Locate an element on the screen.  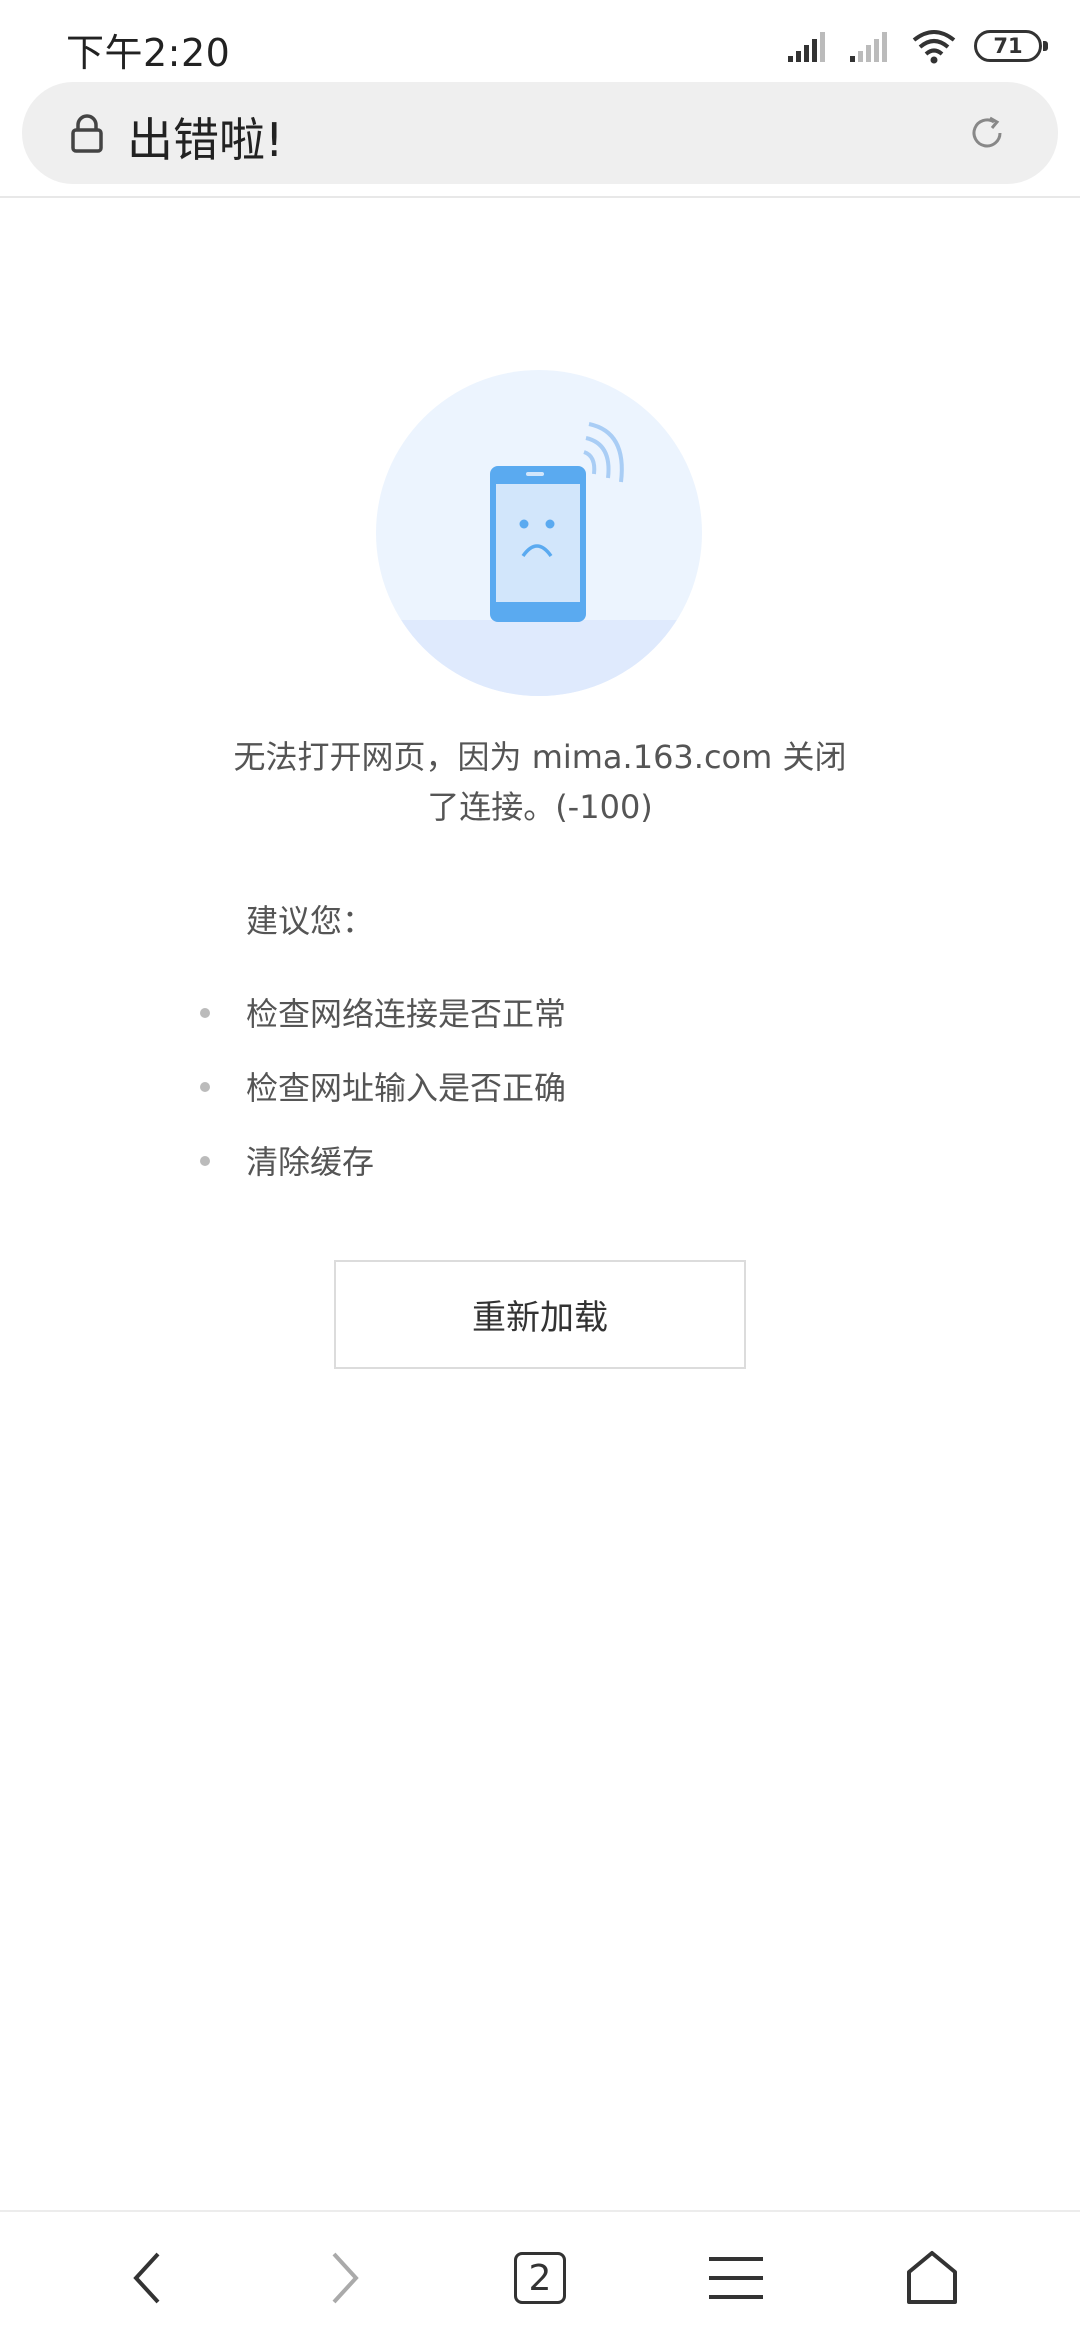
reload-button: 重新加载 is located at coordinates (540, 1314).